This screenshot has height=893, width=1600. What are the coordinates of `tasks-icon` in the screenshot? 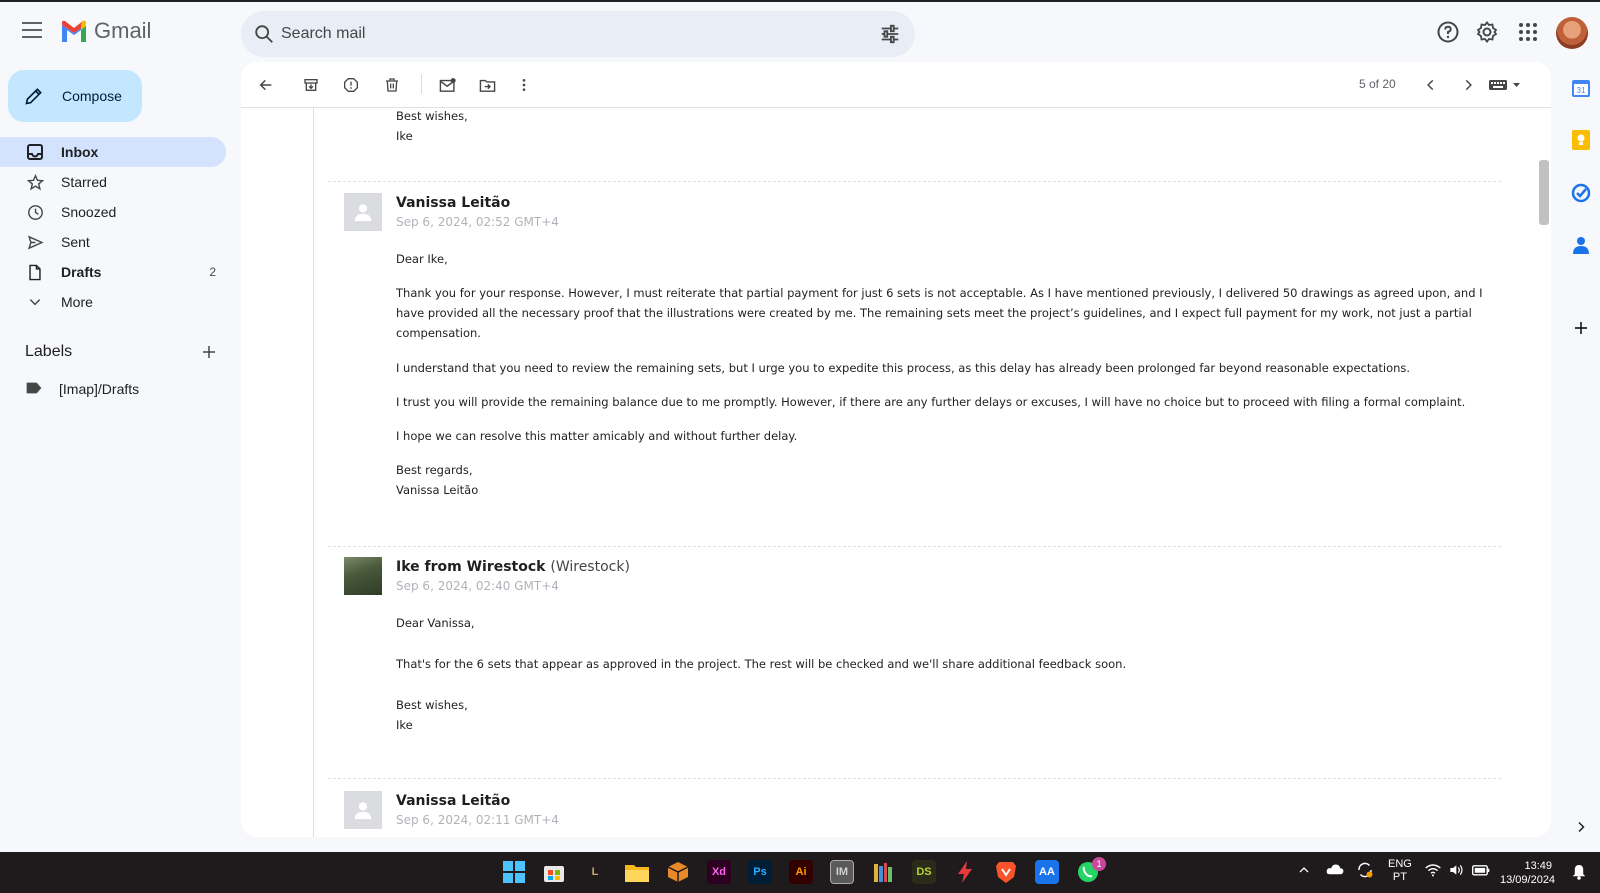 It's located at (1581, 193).